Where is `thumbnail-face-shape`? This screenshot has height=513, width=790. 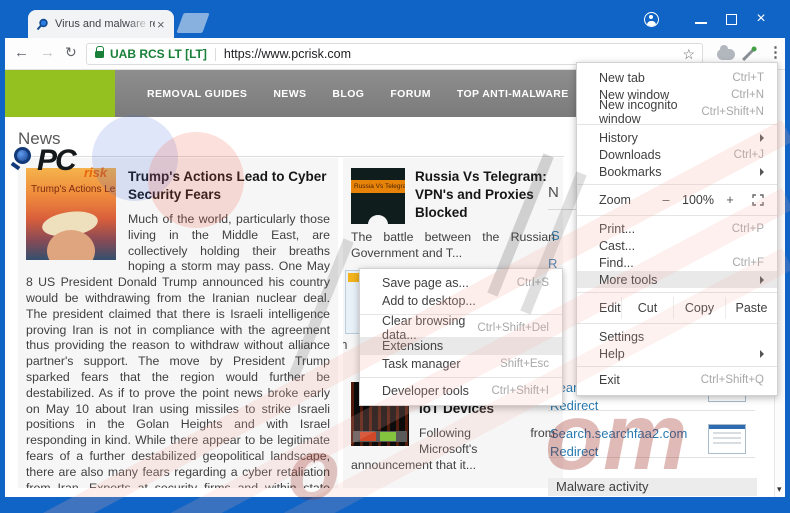
thumbnail-face-shape is located at coordinates (71, 245).